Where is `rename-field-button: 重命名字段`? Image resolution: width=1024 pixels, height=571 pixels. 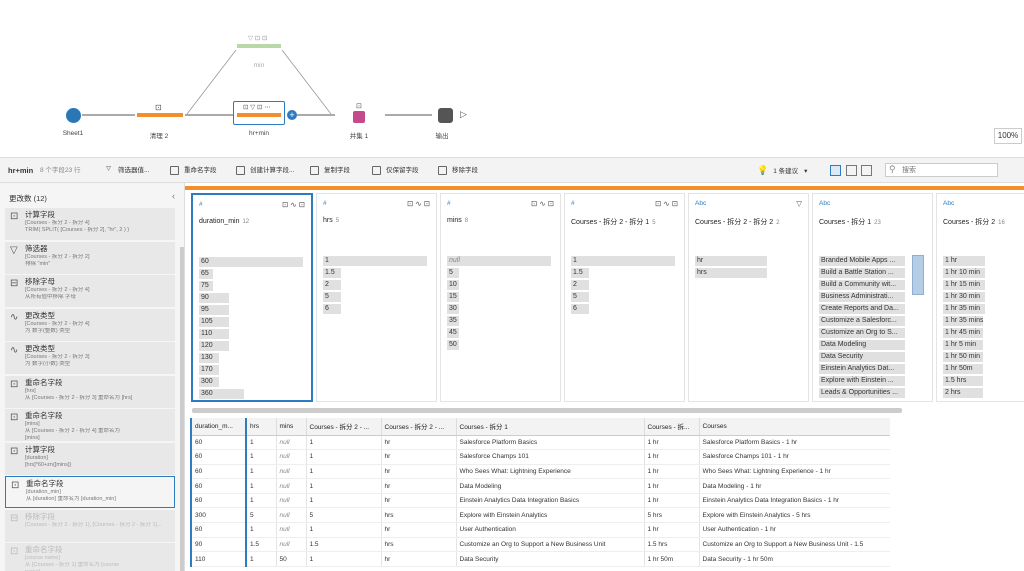
rename-field-button: 重命名字段 is located at coordinates (193, 170).